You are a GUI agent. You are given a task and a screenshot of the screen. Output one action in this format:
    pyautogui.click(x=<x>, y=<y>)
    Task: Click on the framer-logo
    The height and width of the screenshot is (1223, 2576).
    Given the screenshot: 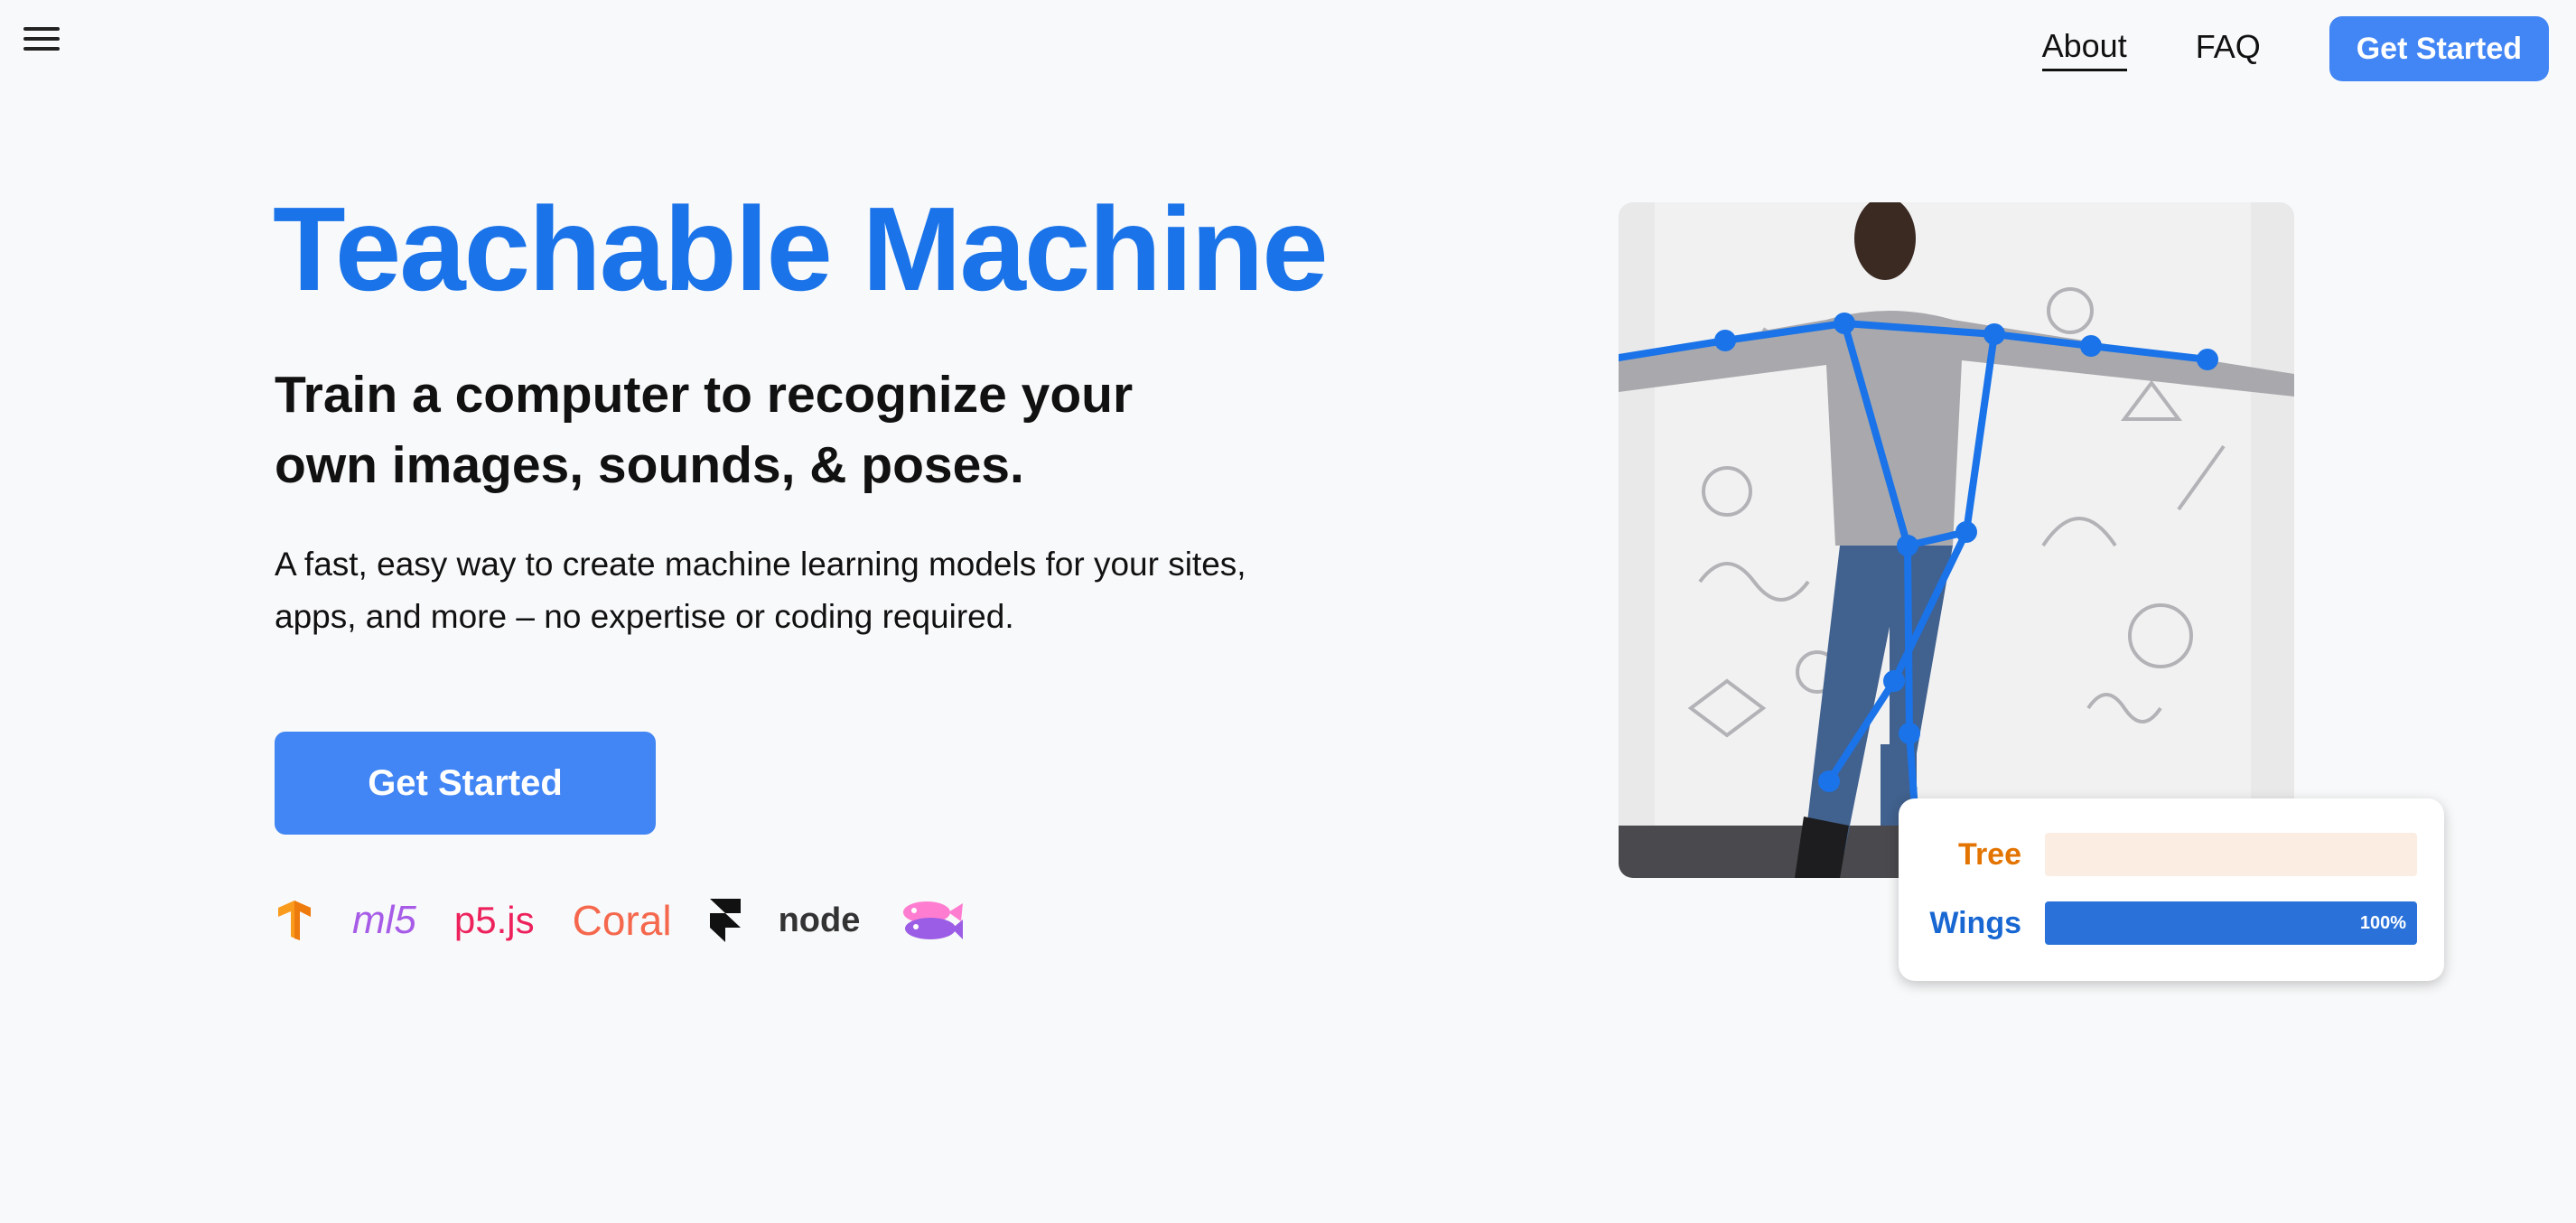 What is the action you would take?
    pyautogui.click(x=725, y=921)
    